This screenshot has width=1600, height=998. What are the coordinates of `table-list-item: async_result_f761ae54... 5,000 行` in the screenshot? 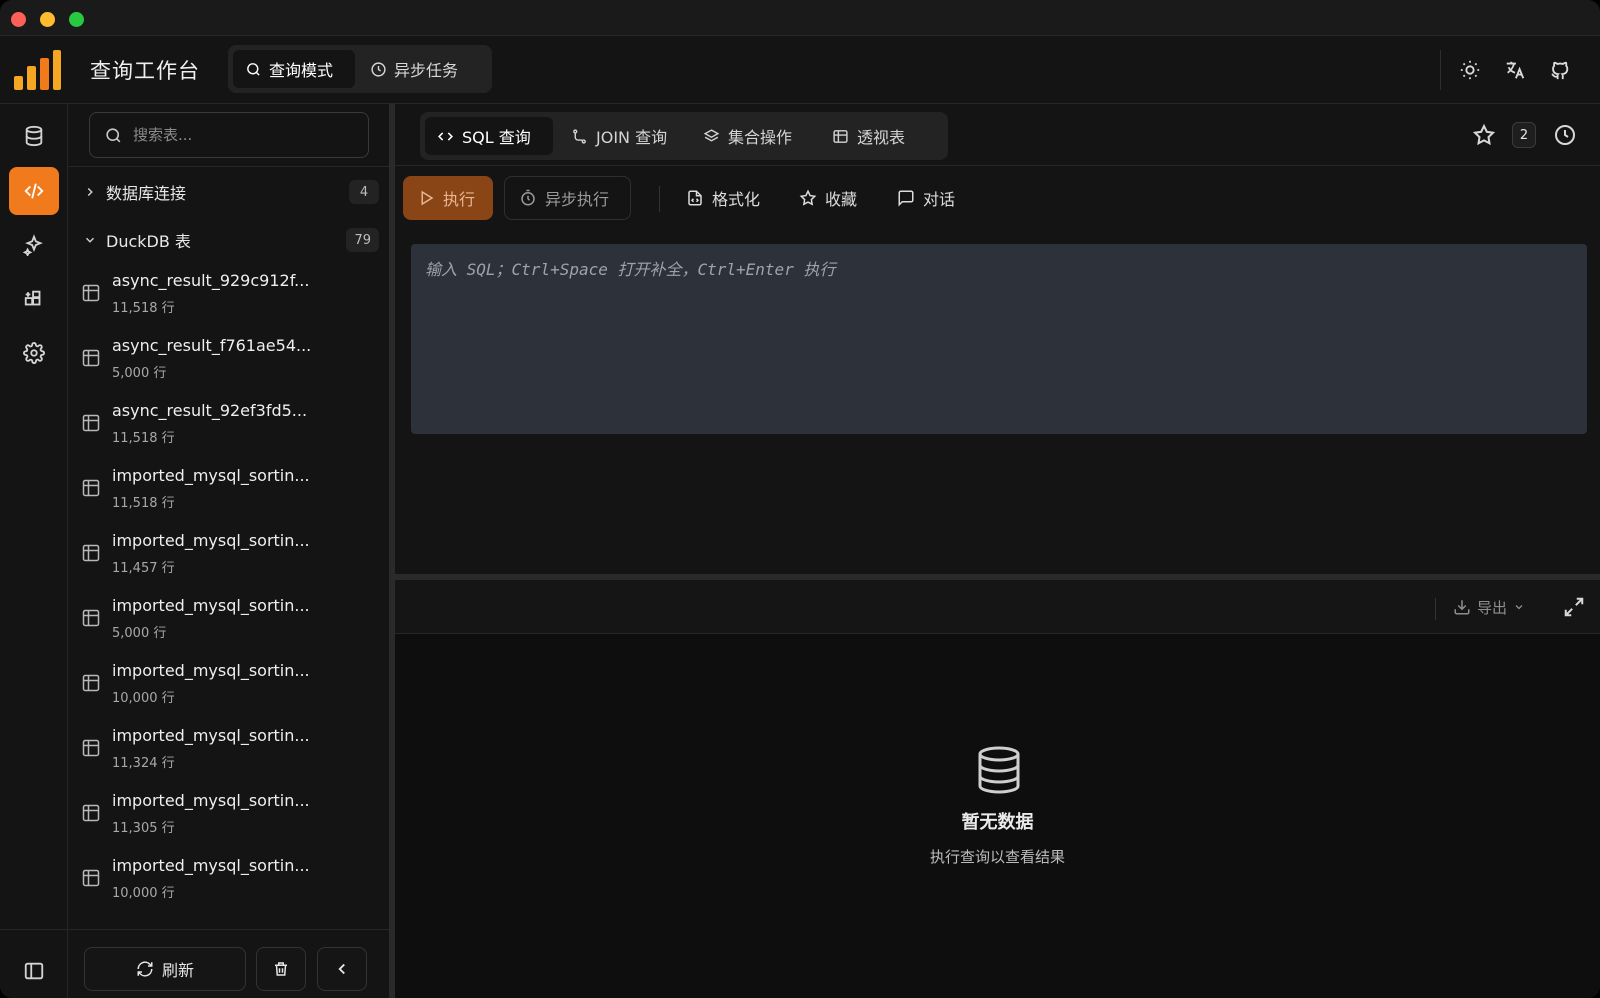 It's located at (228, 359).